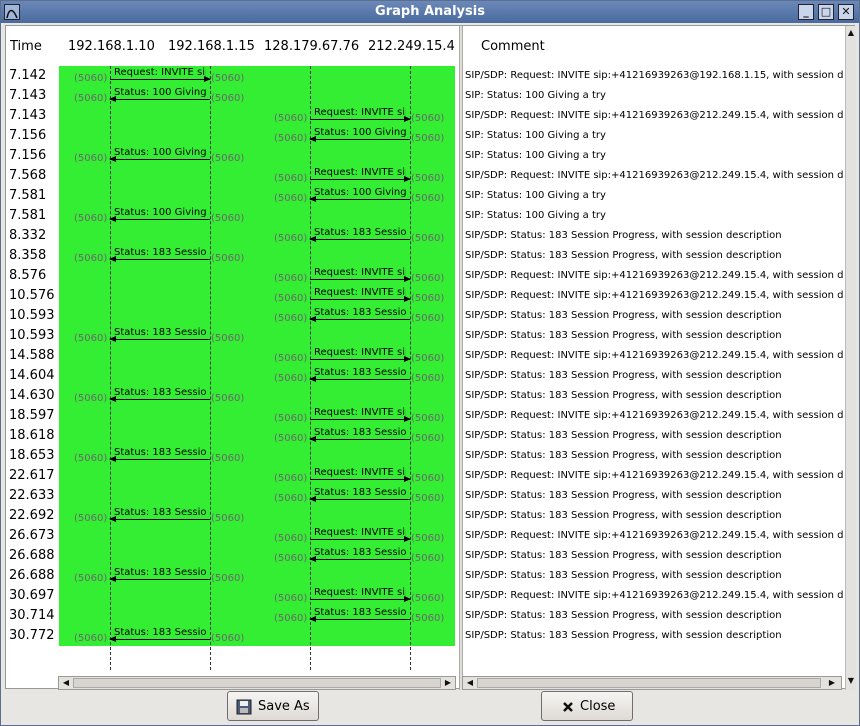 The width and height of the screenshot is (860, 726). Describe the element at coordinates (32, 455) in the screenshot. I see `row-time: 18.653` at that location.